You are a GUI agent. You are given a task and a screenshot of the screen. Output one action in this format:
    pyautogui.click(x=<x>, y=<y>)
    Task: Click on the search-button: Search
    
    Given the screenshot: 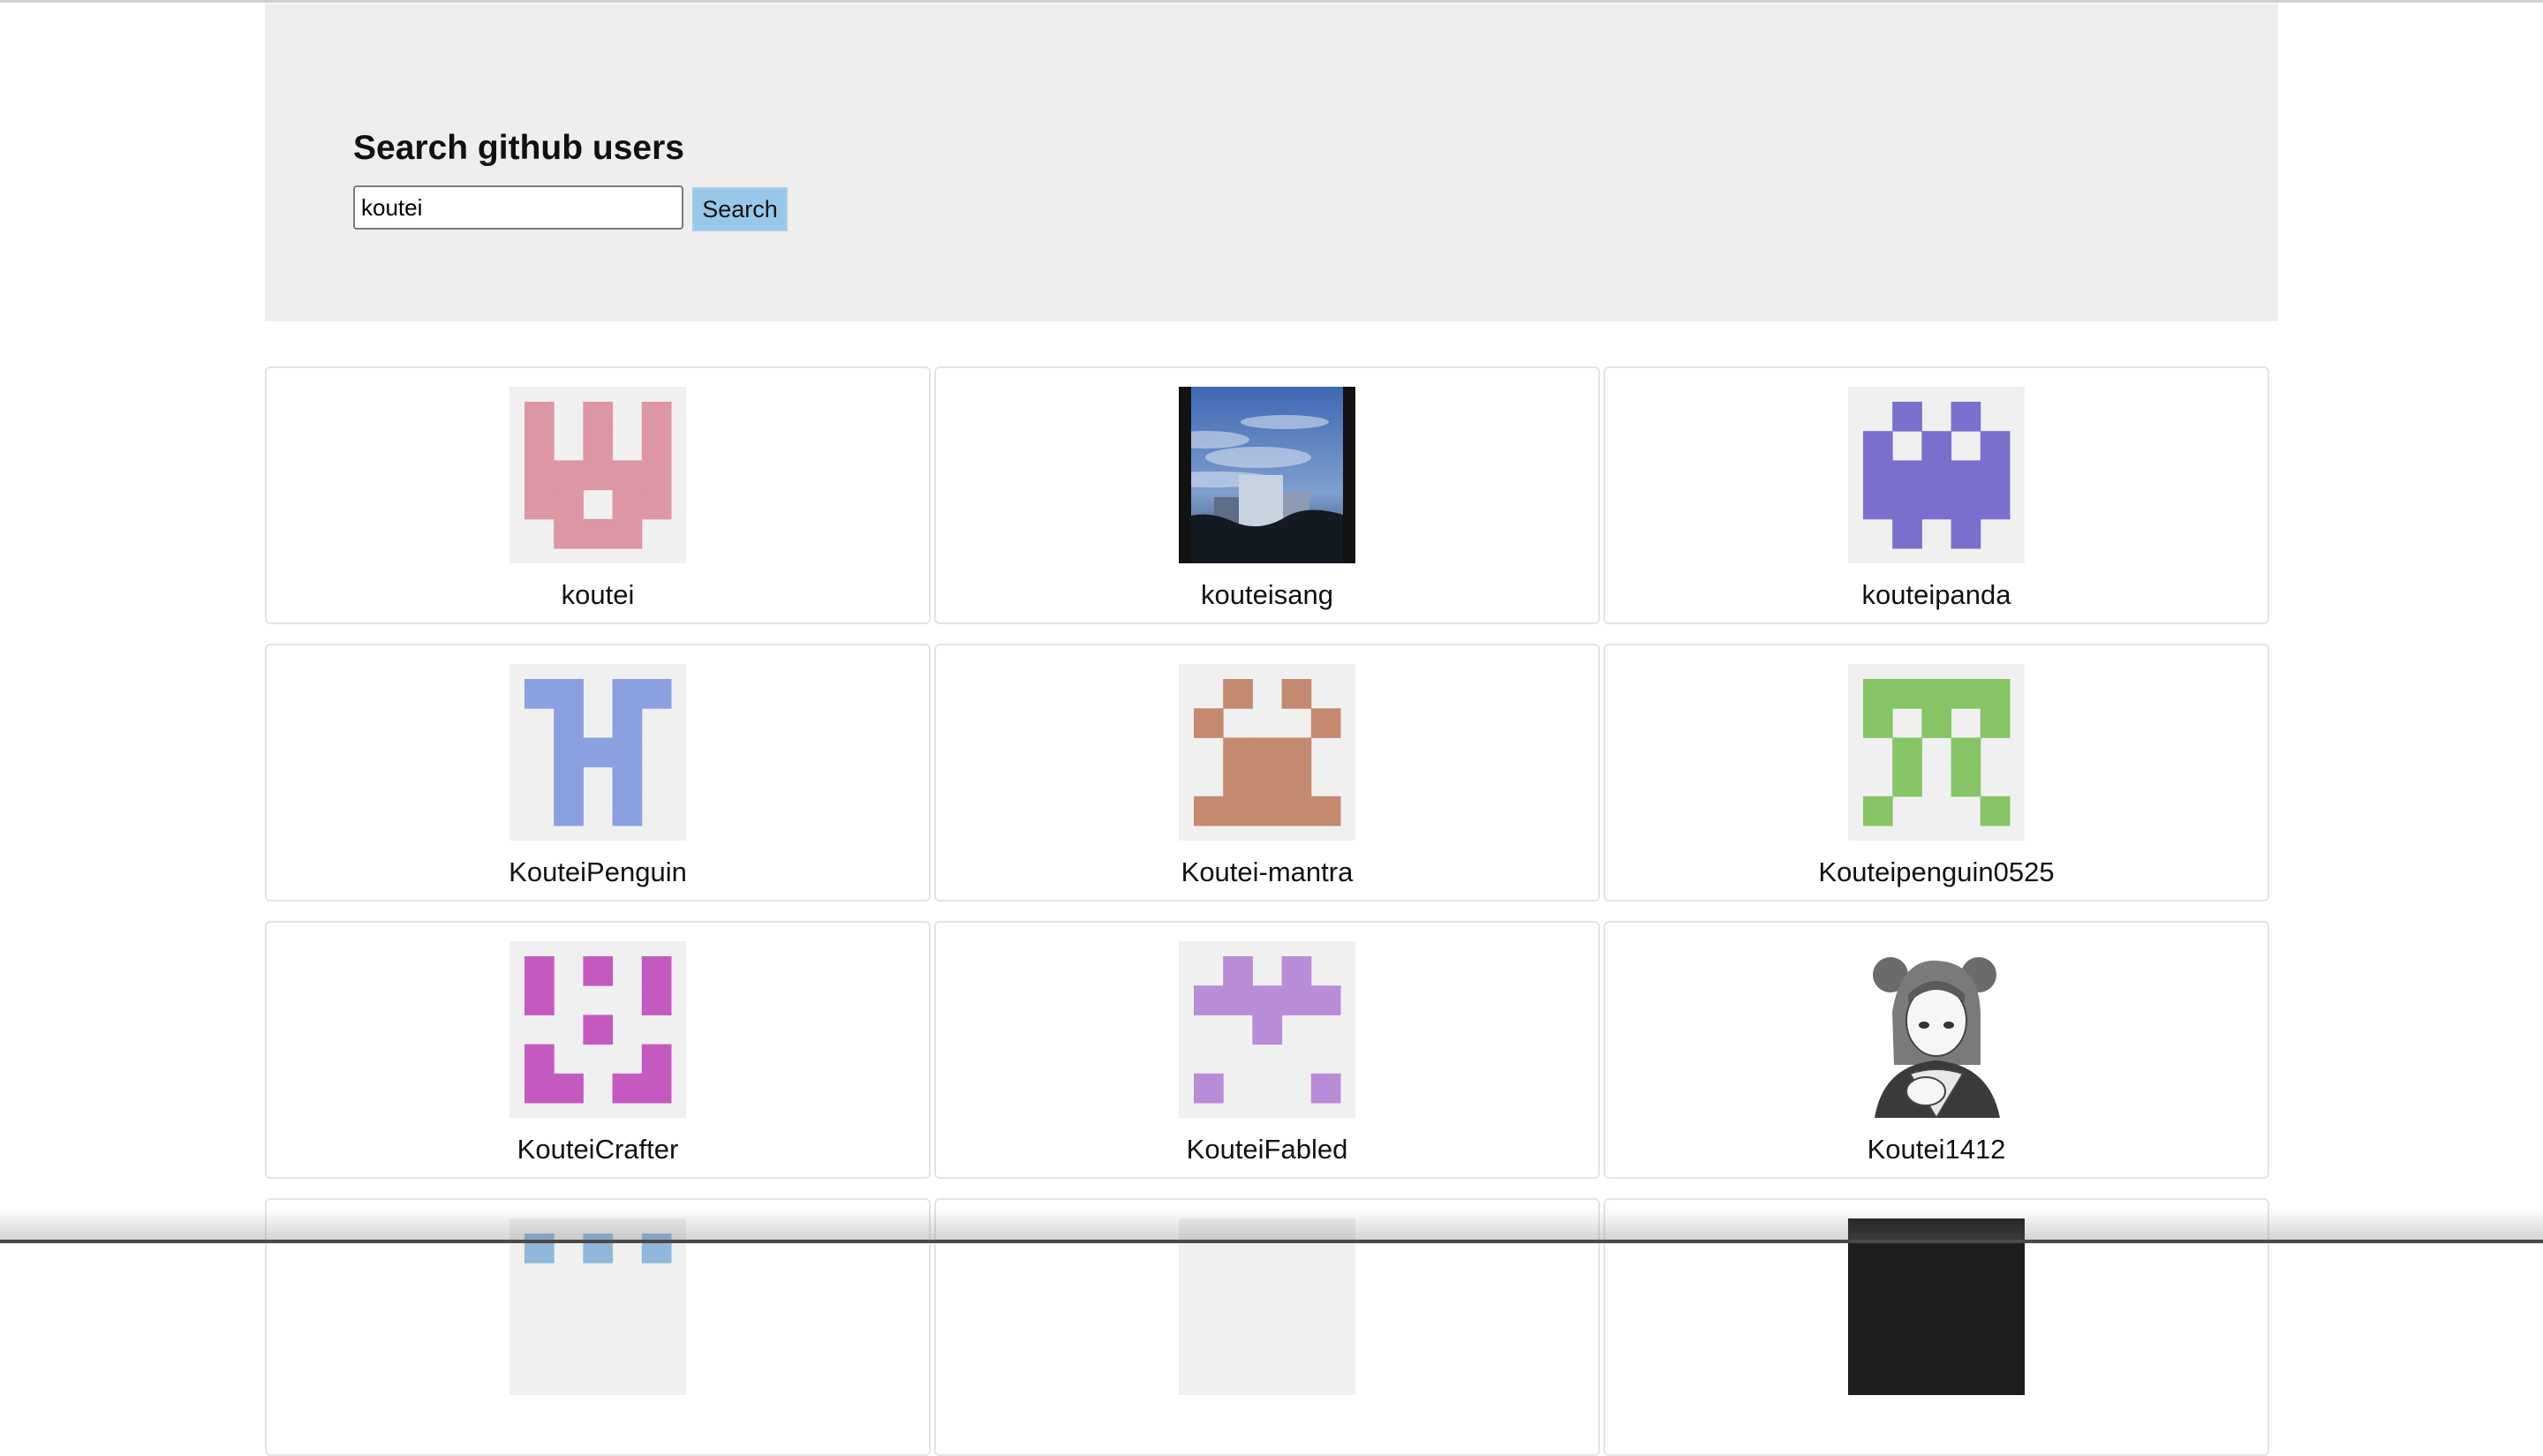 What is the action you would take?
    pyautogui.click(x=740, y=209)
    